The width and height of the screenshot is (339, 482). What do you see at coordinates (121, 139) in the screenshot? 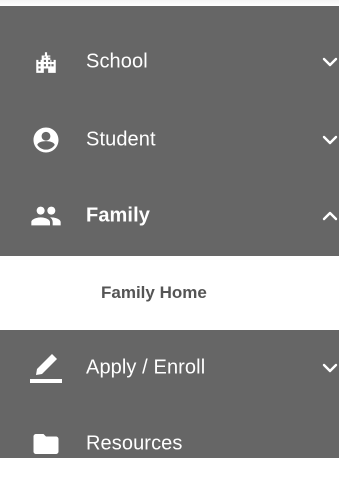
I see `nav-item-label: Student` at bounding box center [121, 139].